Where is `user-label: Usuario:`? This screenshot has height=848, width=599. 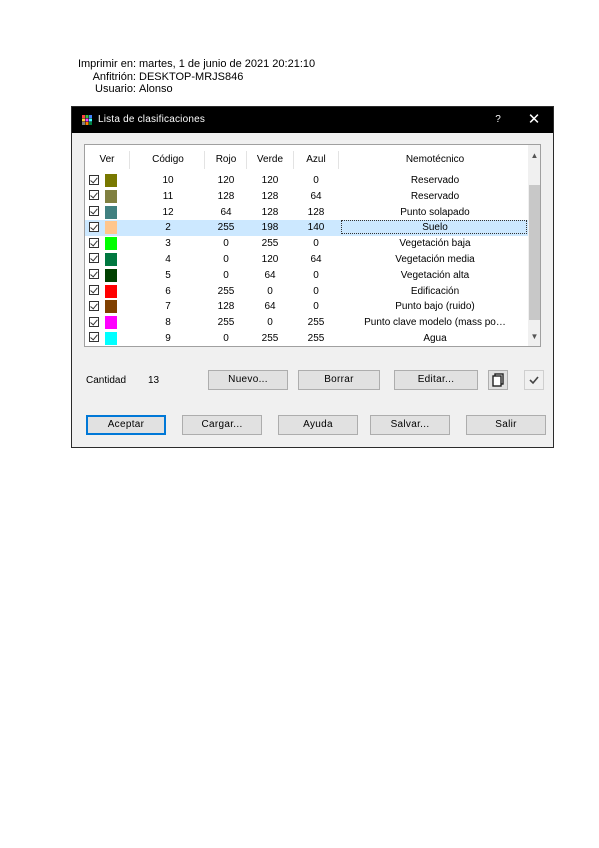
user-label: Usuario: is located at coordinates (115, 89).